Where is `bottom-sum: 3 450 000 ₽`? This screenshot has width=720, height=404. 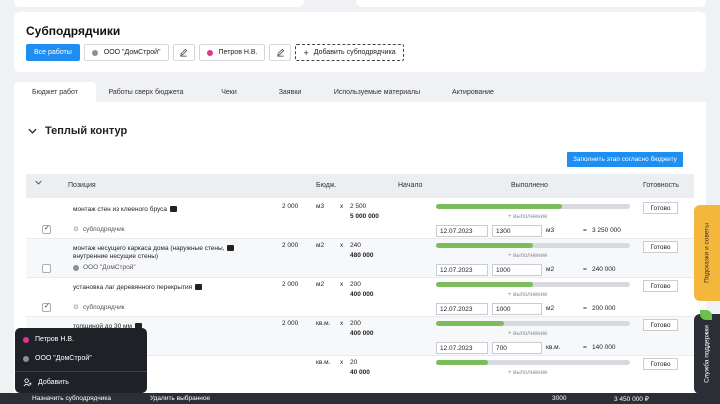
bottom-sum: 3 450 000 ₽ is located at coordinates (631, 399).